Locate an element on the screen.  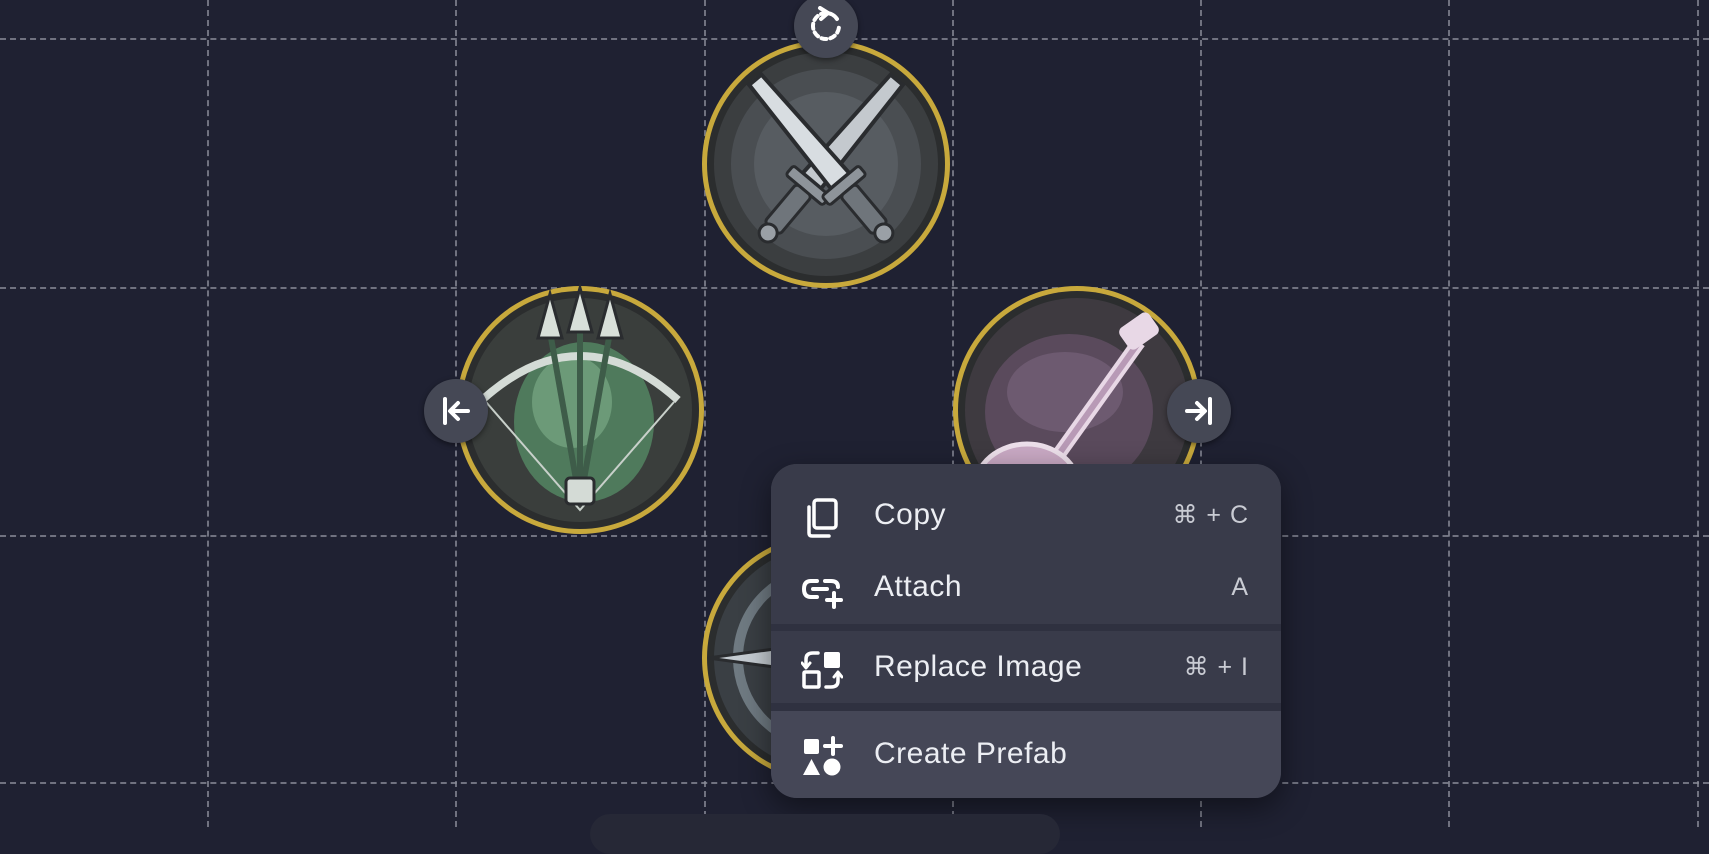
menu-item-create-prefab: Create Prefab is located at coordinates (1026, 754).